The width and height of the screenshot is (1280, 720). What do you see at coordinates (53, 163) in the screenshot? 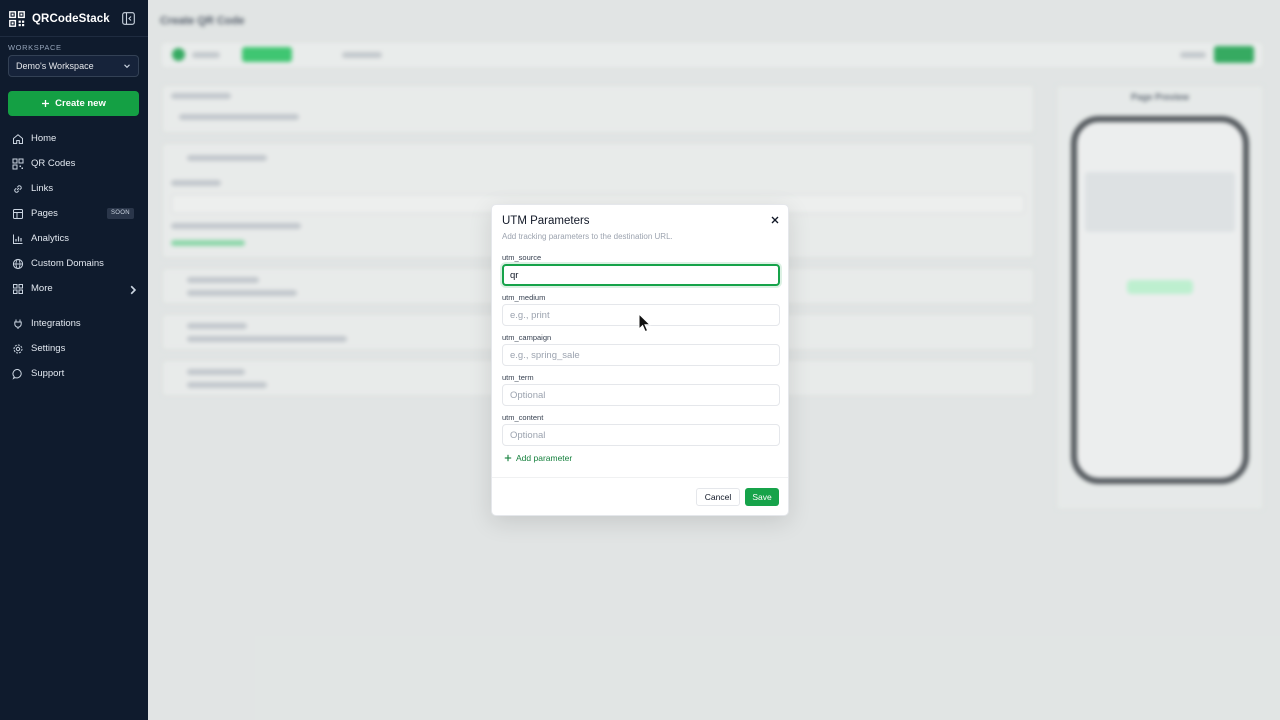
I see `sidebar-item-label: QR Codes` at bounding box center [53, 163].